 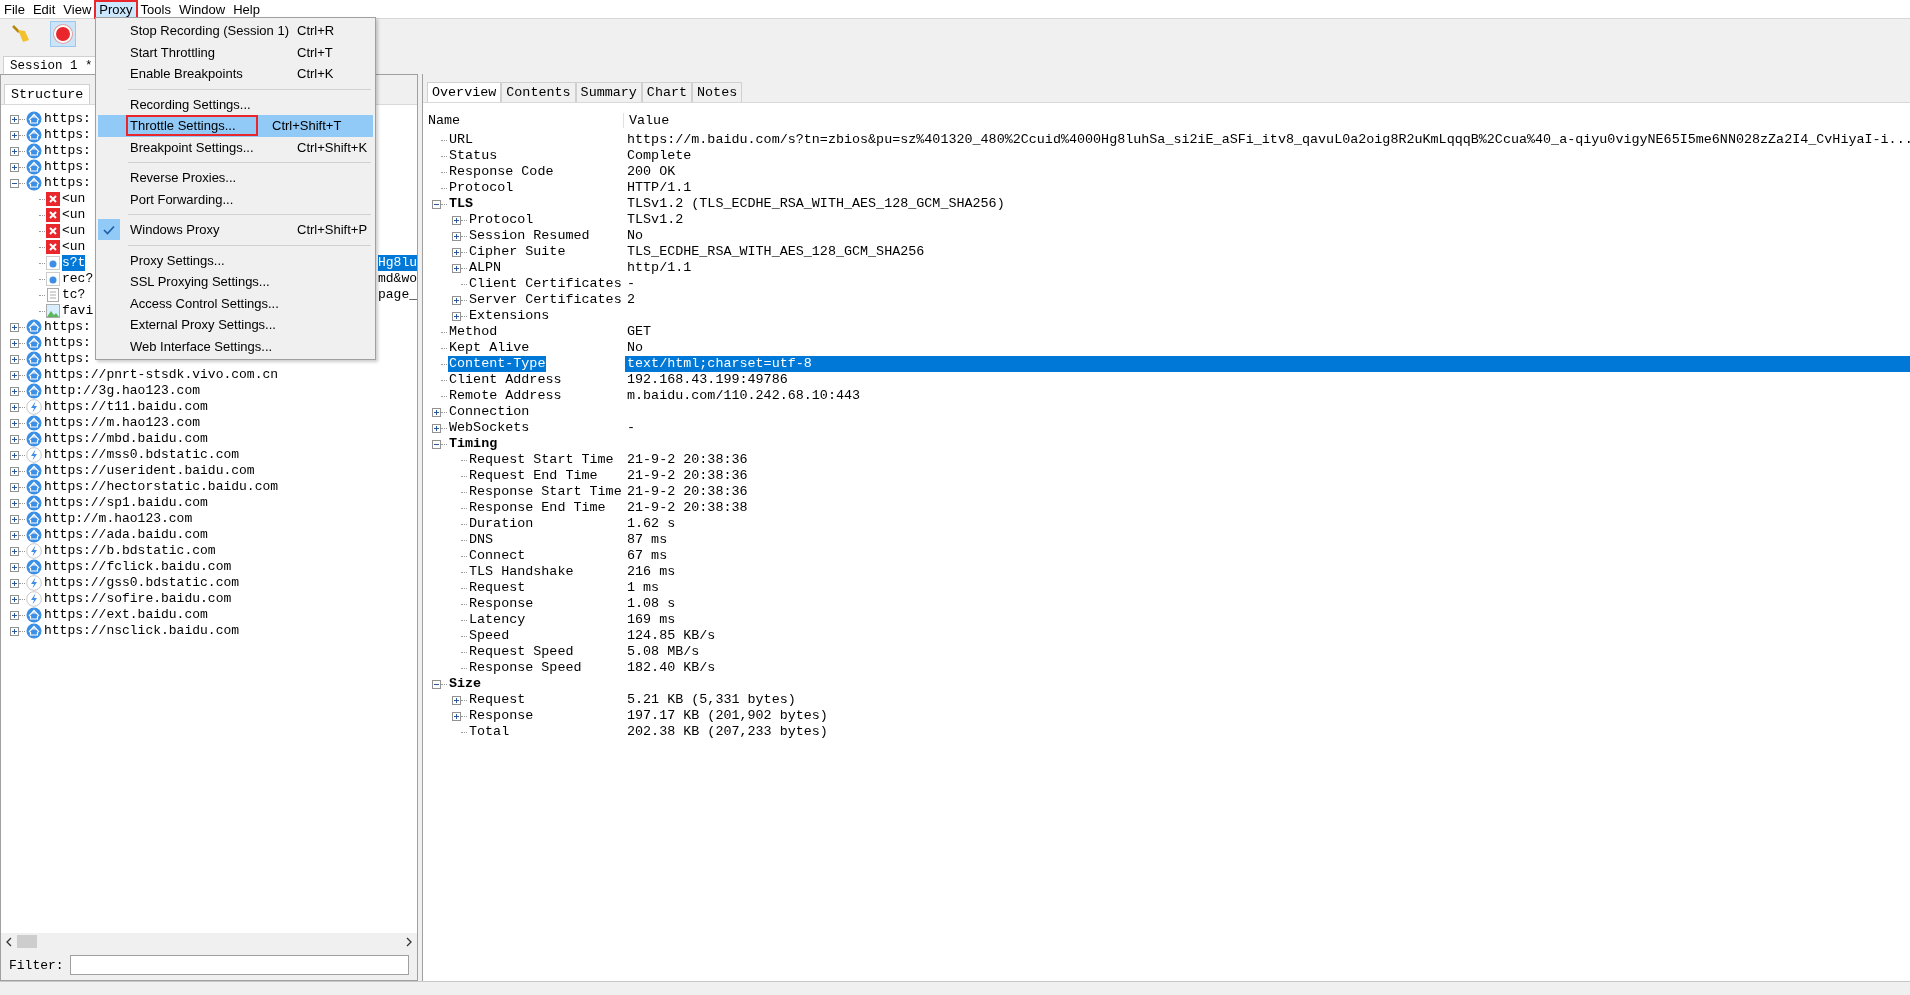 I want to click on detail-tab: Overview, so click(x=464, y=92).